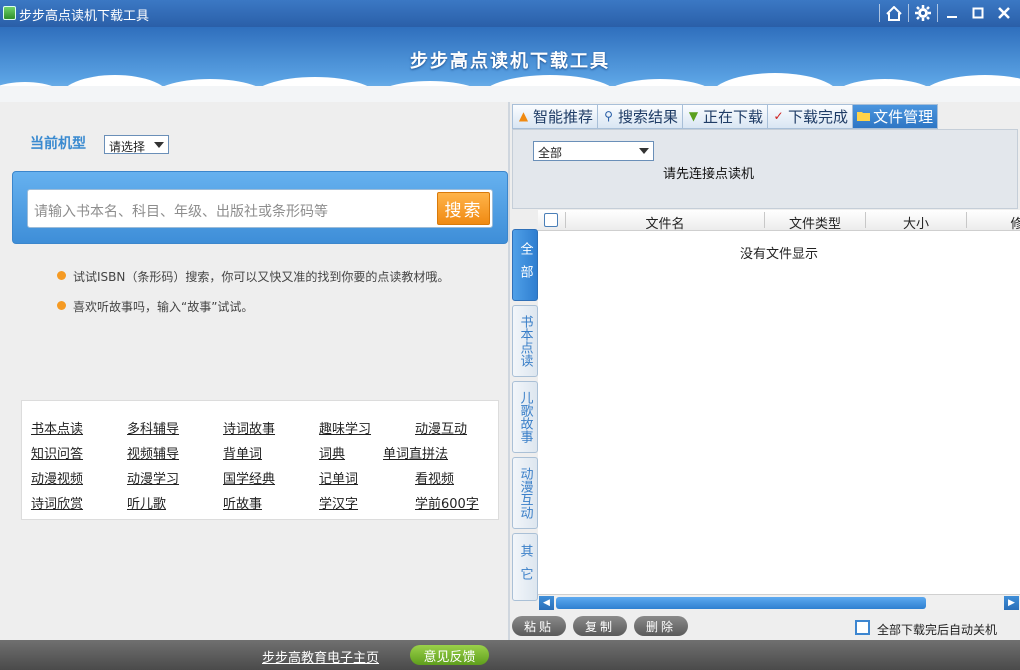 This screenshot has height=670, width=1020. Describe the element at coordinates (550, 153) in the screenshot. I see `file-filter-value: 全部` at that location.